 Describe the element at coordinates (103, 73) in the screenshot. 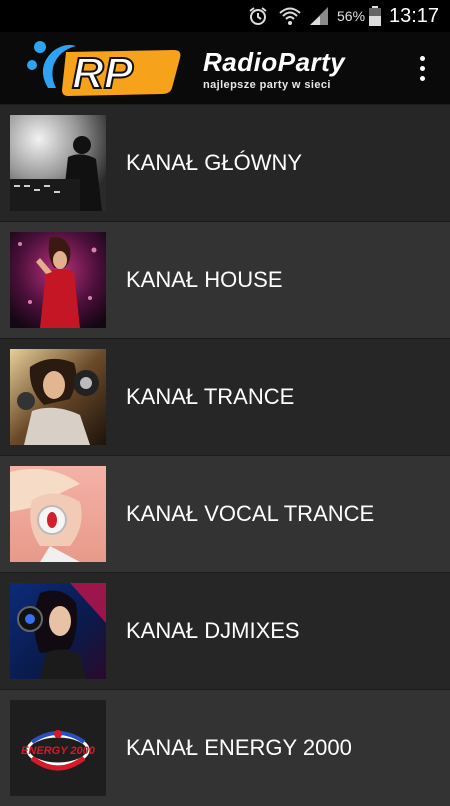

I see `svg-text: RP` at that location.